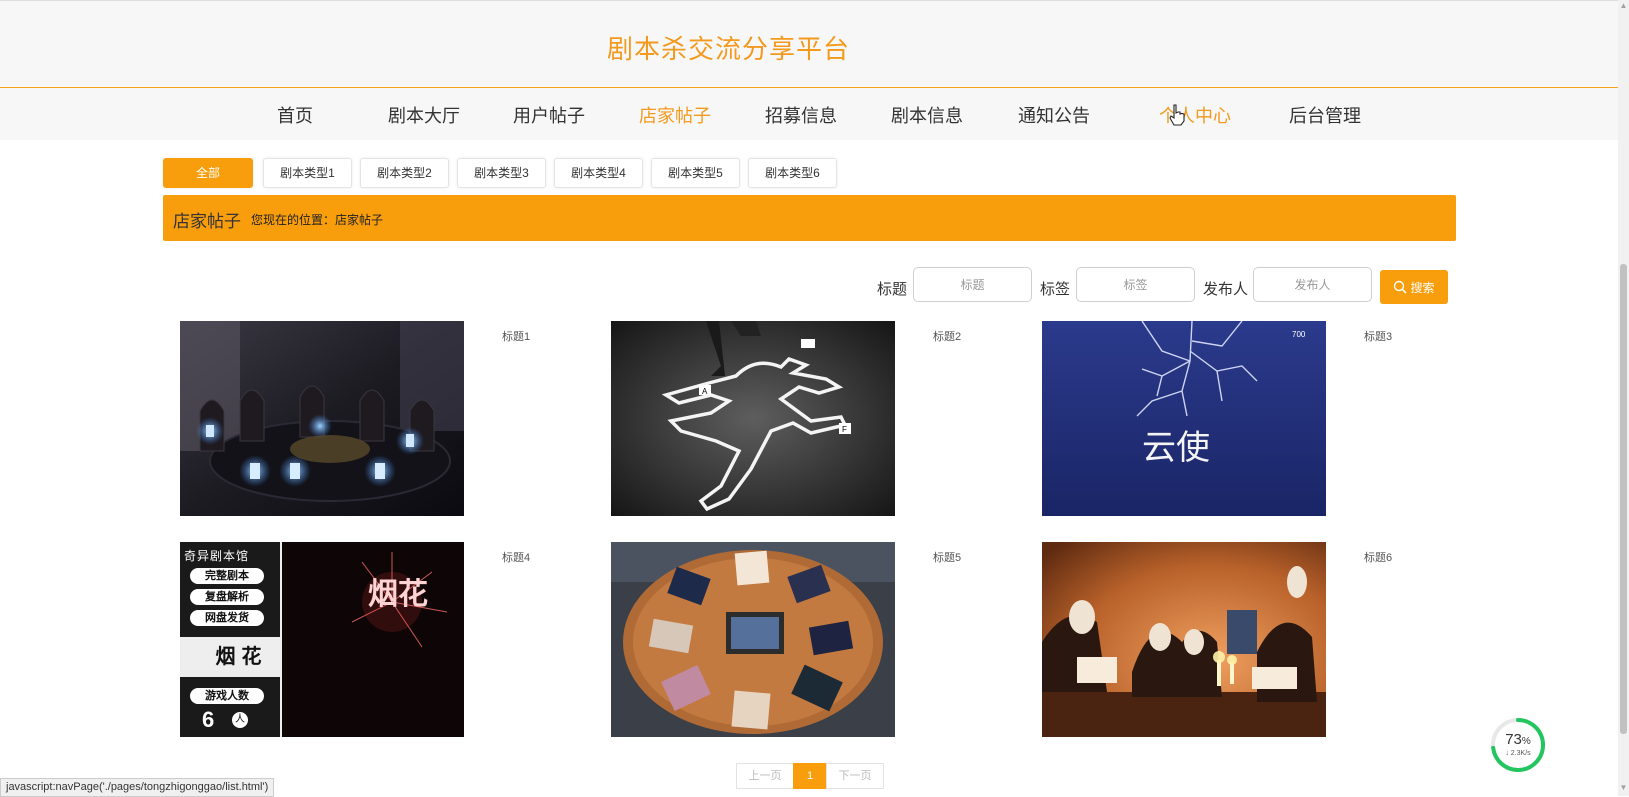  I want to click on poster4-fireworks-art: 烟花, so click(373, 639).